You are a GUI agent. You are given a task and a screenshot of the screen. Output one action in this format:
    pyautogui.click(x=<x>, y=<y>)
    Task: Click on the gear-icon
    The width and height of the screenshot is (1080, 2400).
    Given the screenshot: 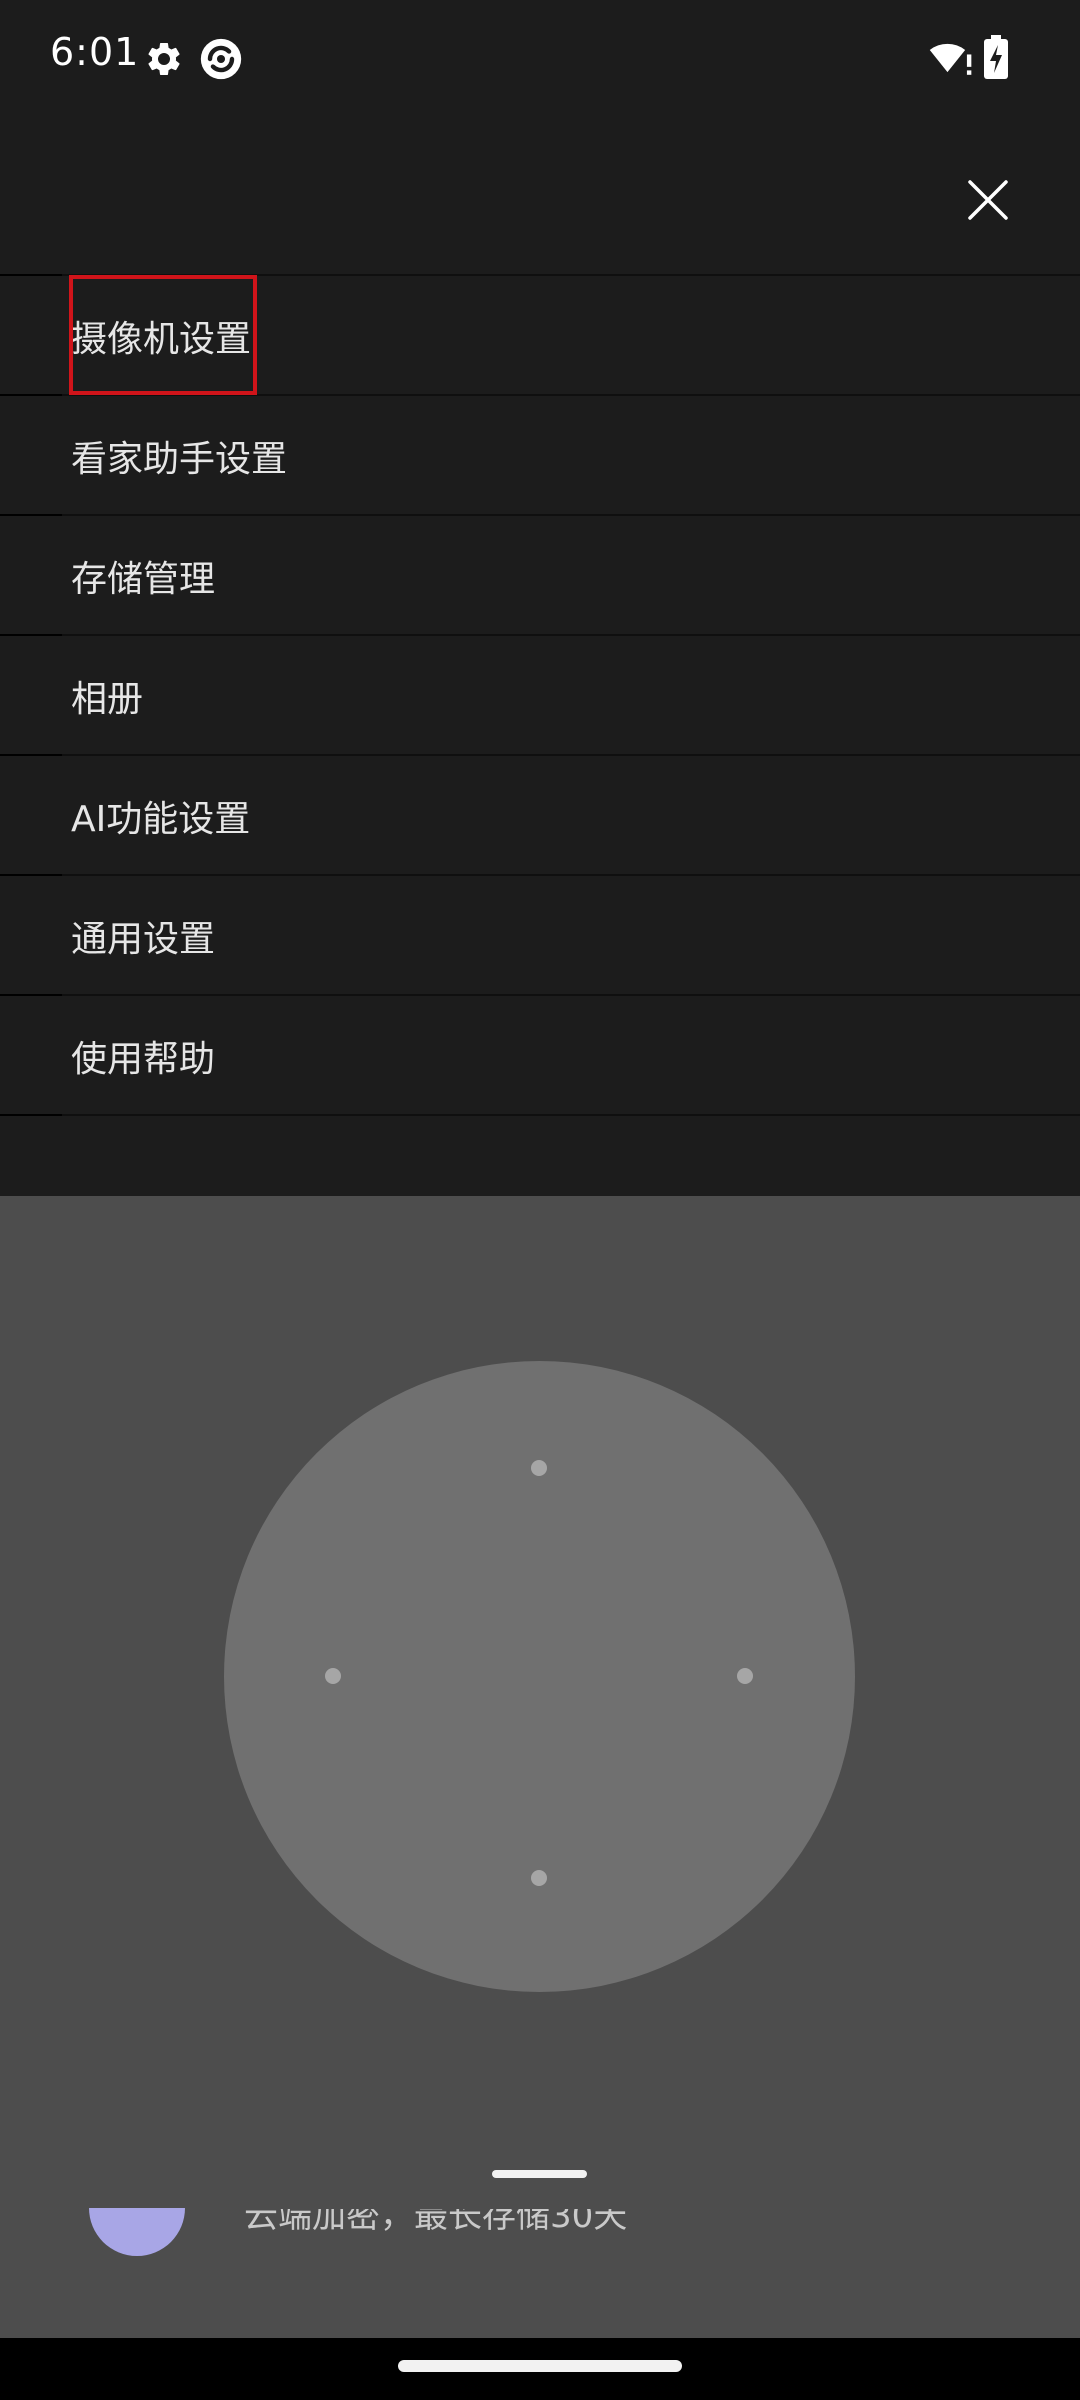 What is the action you would take?
    pyautogui.click(x=164, y=58)
    